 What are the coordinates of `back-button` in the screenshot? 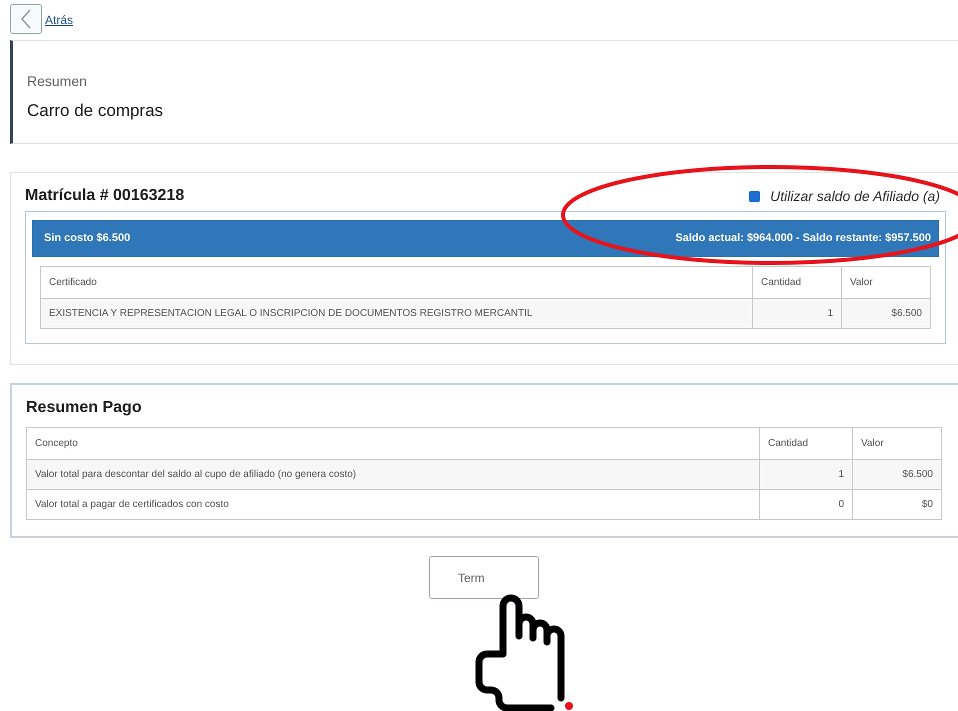 It's located at (26, 19).